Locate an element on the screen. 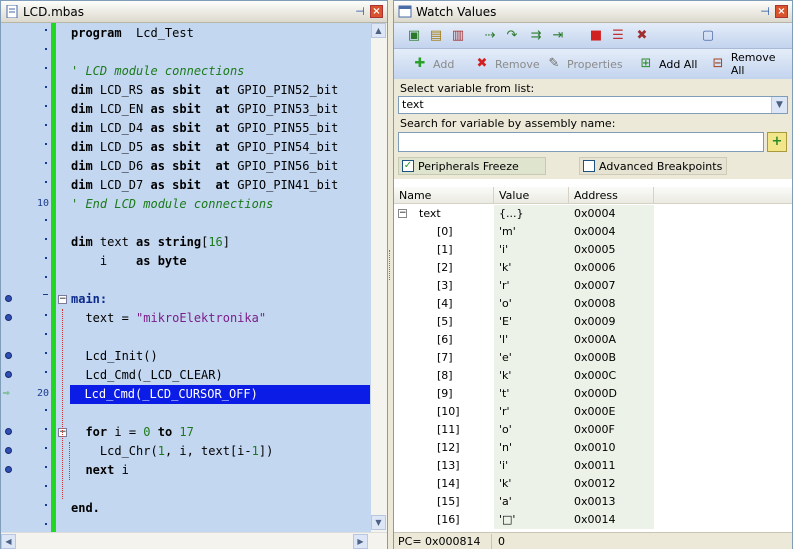 The width and height of the screenshot is (793, 549). gutter-line: 20 ⇨ is located at coordinates (26, 394).